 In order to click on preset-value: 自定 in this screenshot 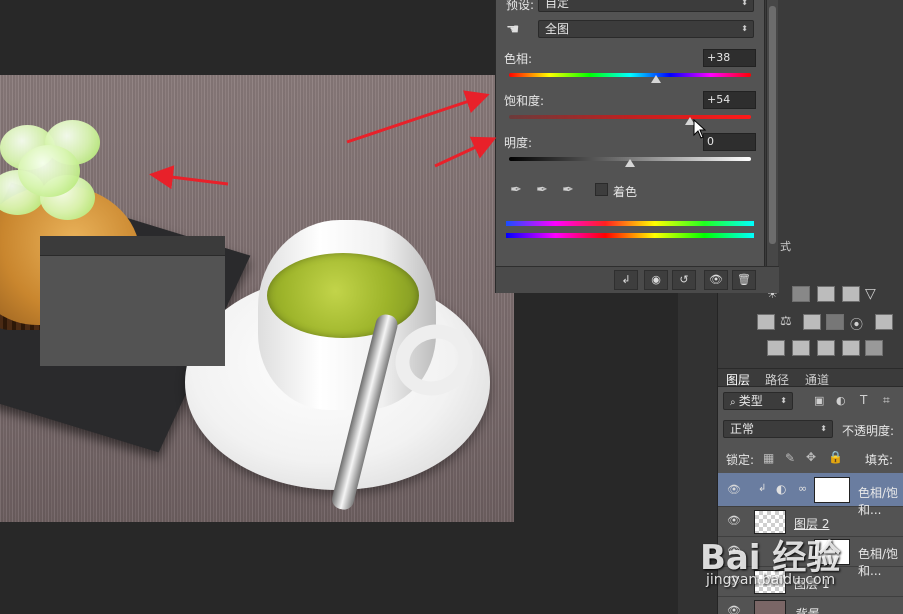, I will do `click(557, 5)`.